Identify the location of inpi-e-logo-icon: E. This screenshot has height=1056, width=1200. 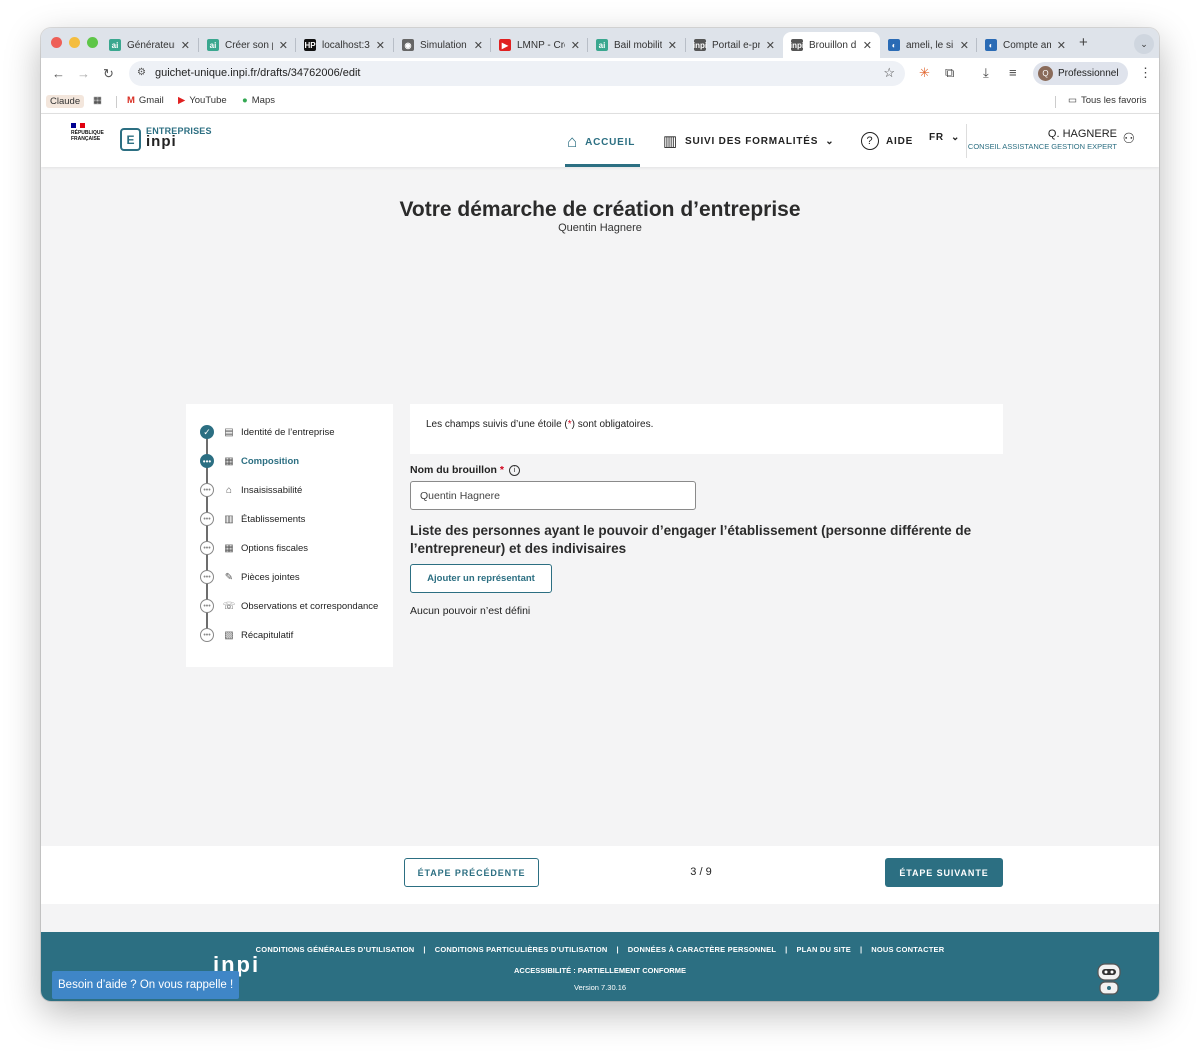
(130, 139).